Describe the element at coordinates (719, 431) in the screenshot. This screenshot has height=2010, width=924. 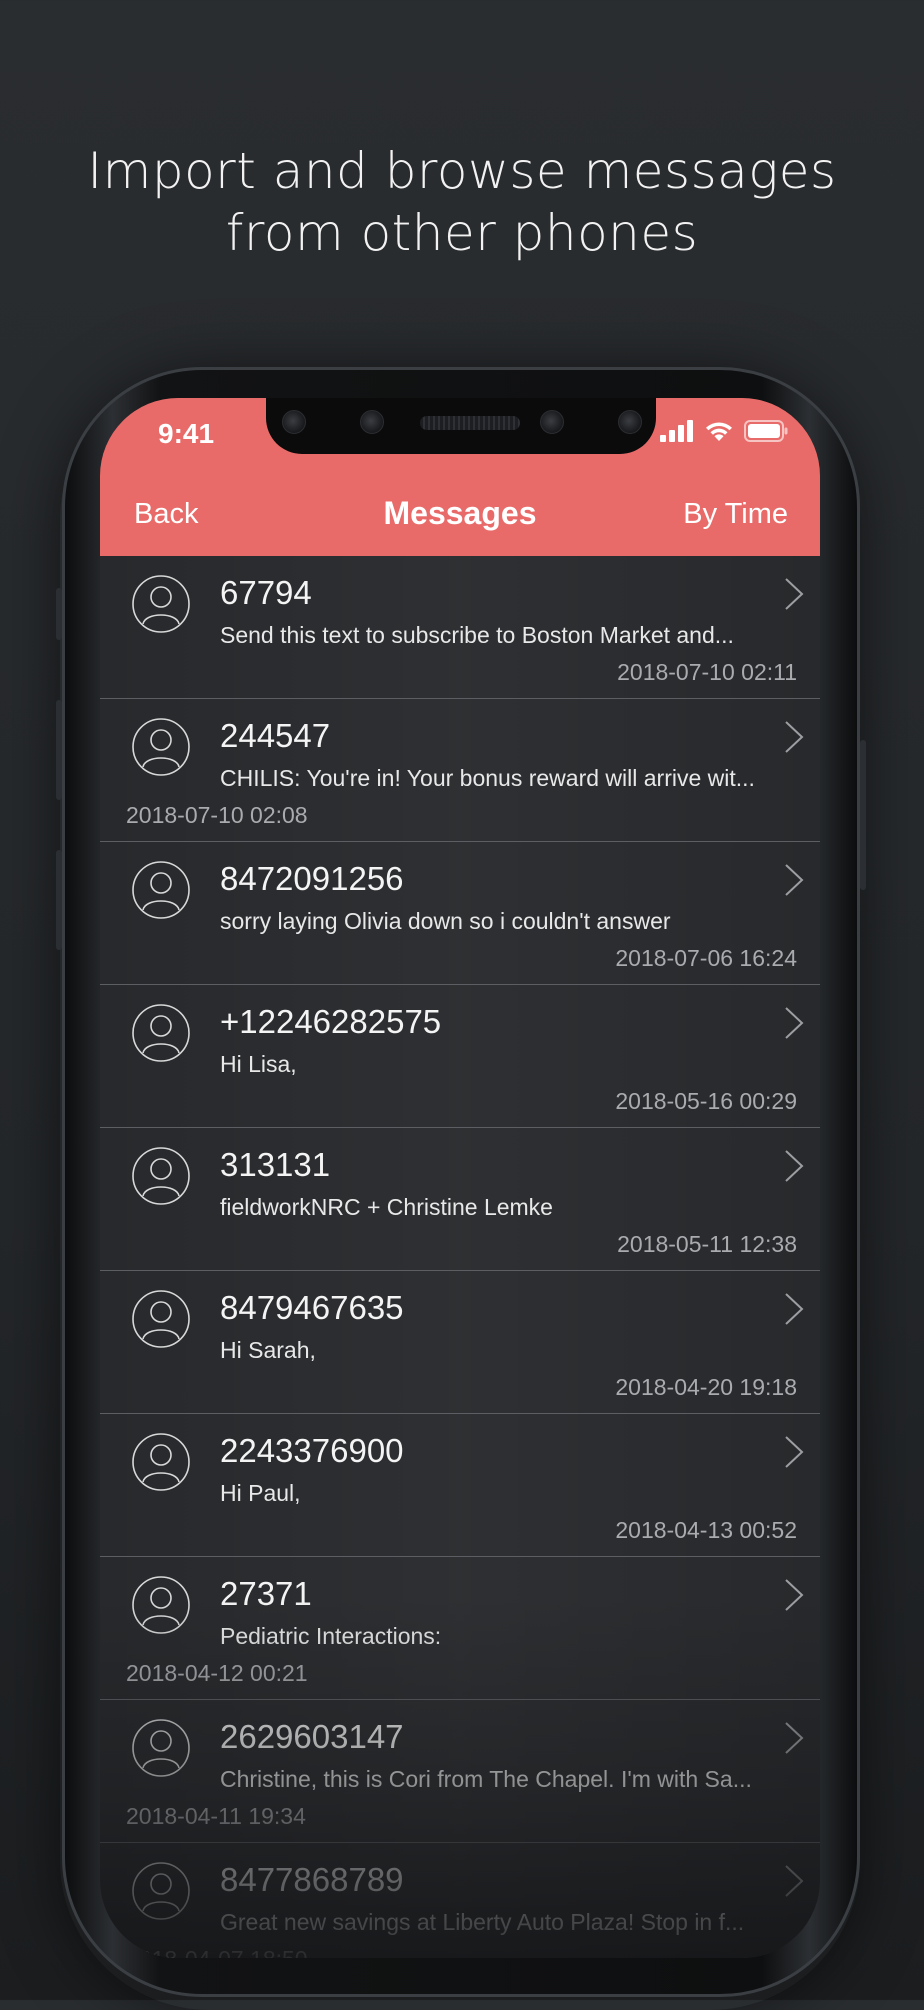
I see `wifi-icon` at that location.